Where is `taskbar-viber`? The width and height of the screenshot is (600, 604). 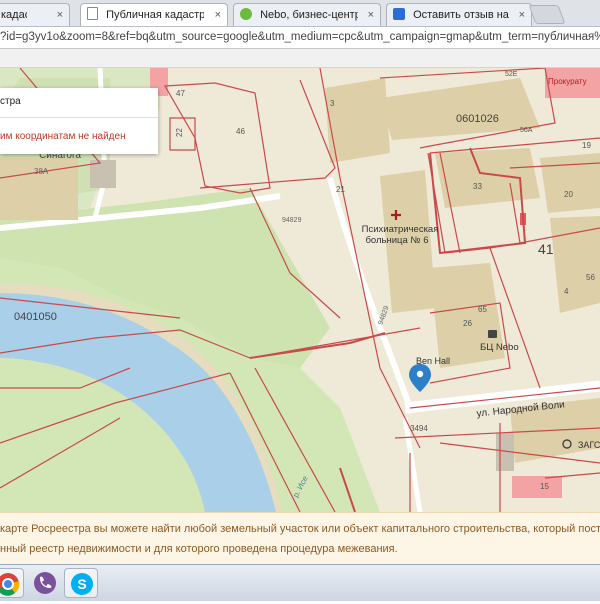
taskbar-viber is located at coordinates (45, 583).